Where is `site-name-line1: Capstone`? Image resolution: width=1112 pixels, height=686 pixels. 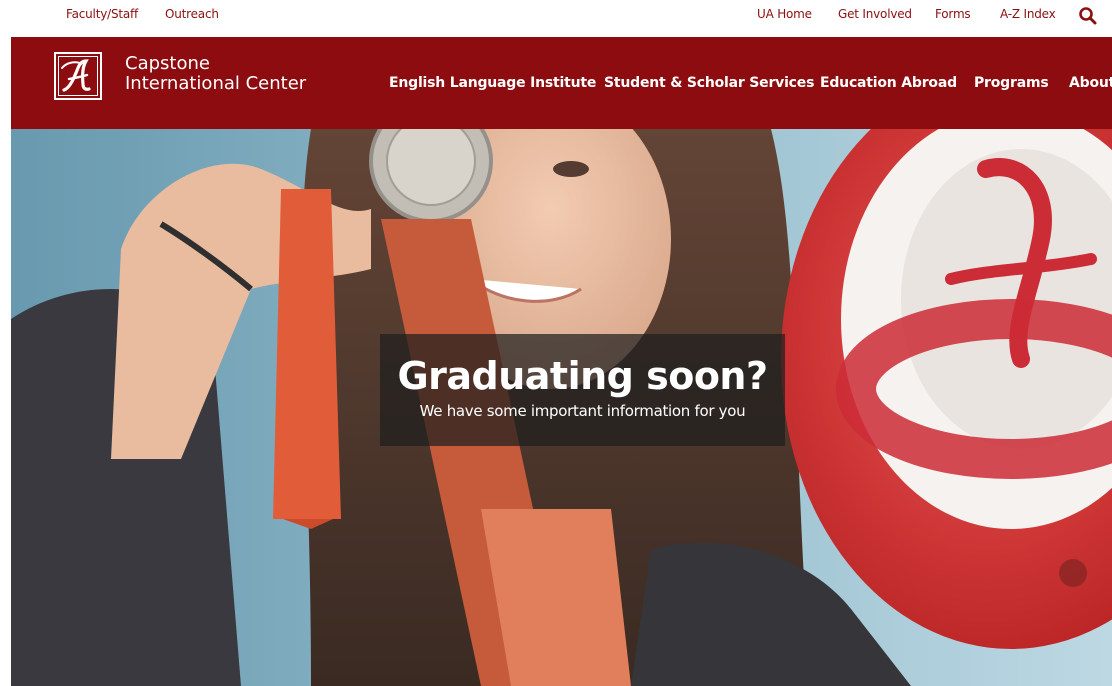 site-name-line1: Capstone is located at coordinates (167, 63).